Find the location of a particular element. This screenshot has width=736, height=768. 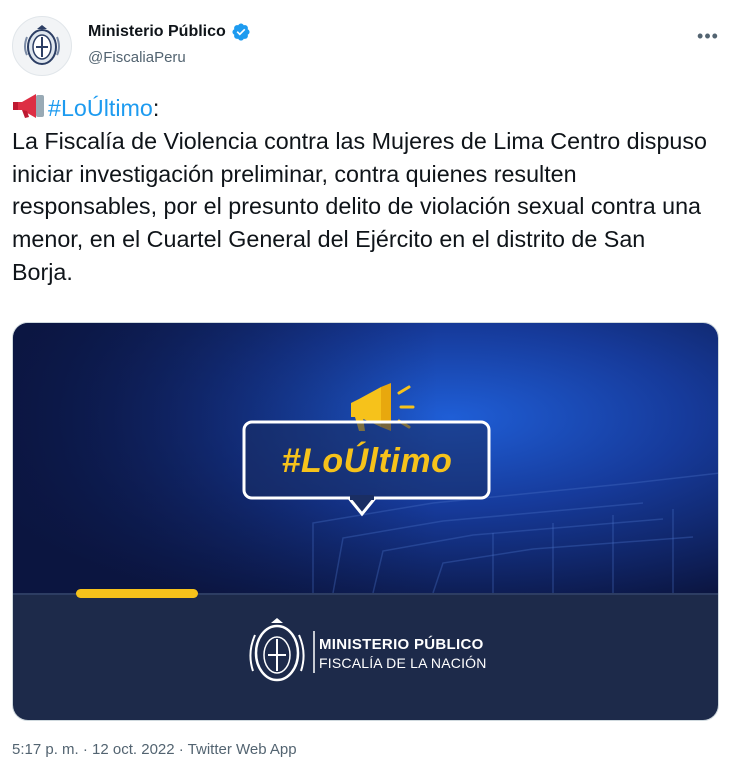

author-name: Ministerio Público is located at coordinates (157, 32).